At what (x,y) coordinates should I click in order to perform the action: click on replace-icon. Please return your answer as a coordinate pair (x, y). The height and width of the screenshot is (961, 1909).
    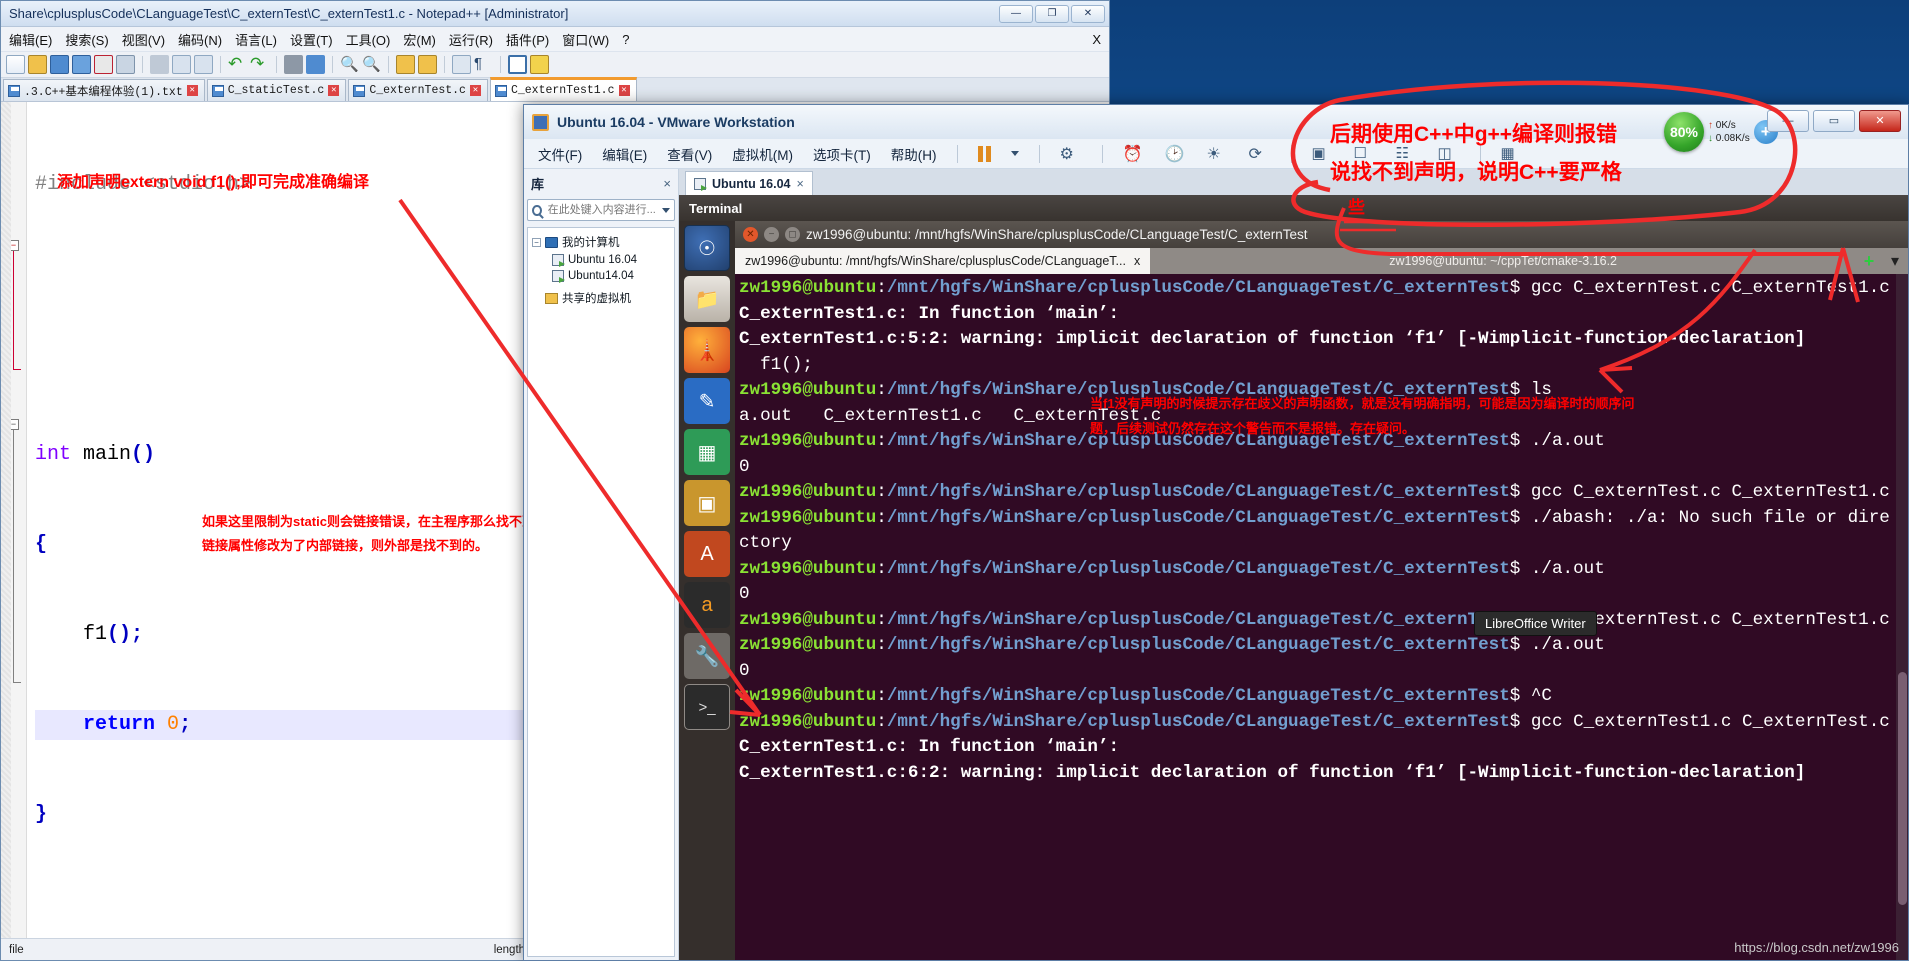
    Looking at the image, I should click on (315, 64).